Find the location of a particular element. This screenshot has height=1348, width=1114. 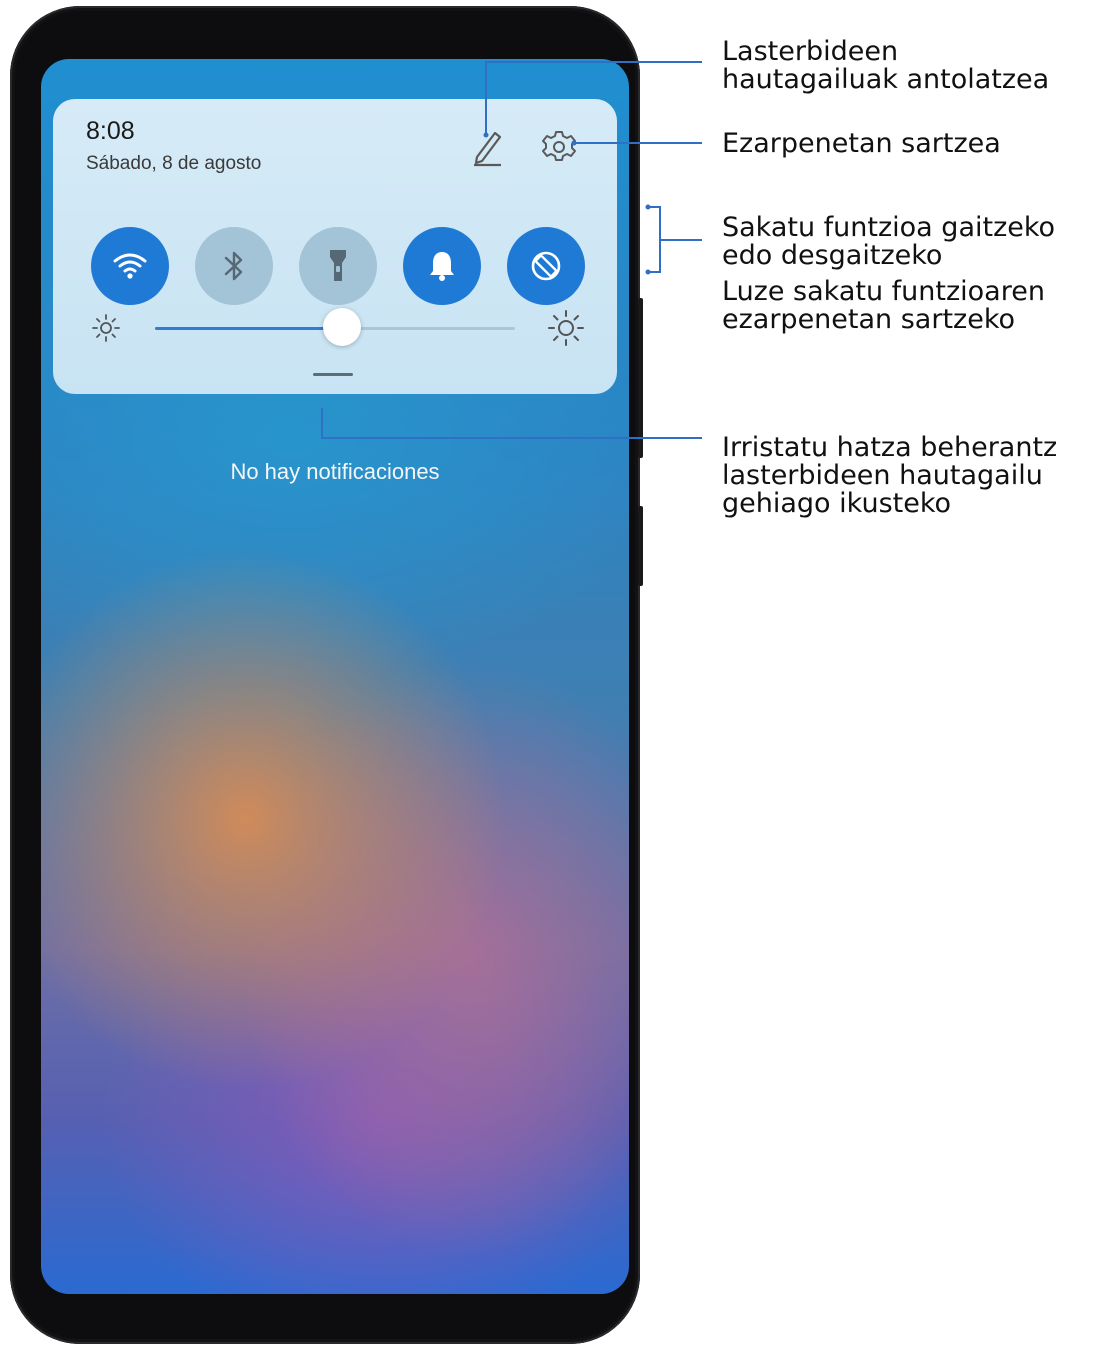

callout-long-line-2: ezarpenetan sartzeko is located at coordinates (869, 319).